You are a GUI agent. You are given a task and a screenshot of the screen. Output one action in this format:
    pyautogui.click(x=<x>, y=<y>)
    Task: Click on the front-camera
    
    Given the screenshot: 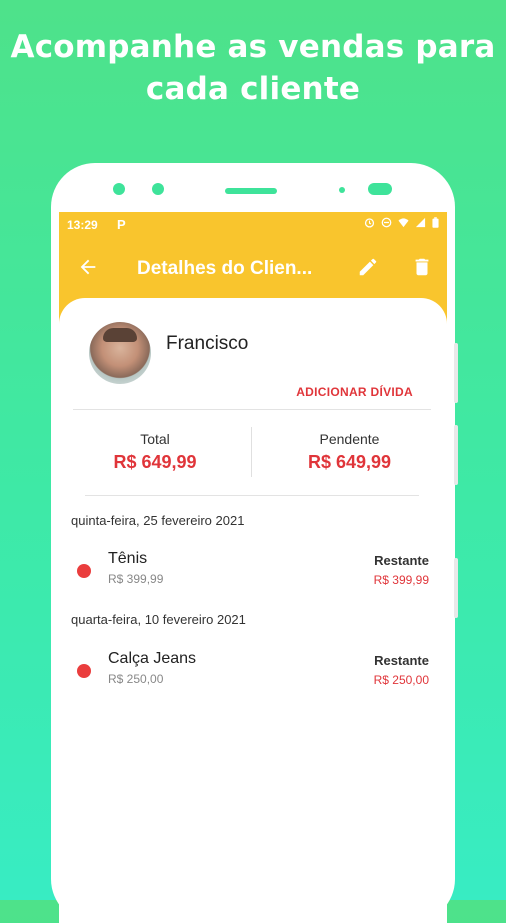 What is the action you would take?
    pyautogui.click(x=119, y=189)
    